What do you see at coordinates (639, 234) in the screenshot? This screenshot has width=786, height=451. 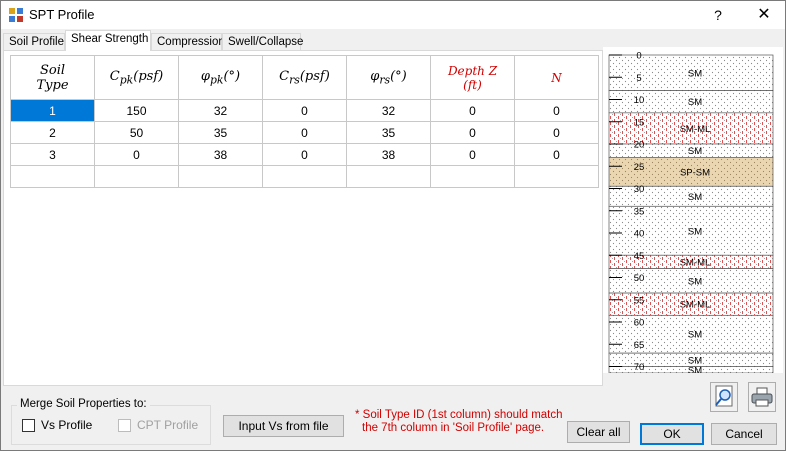 I see `depth-tick-label: 40` at bounding box center [639, 234].